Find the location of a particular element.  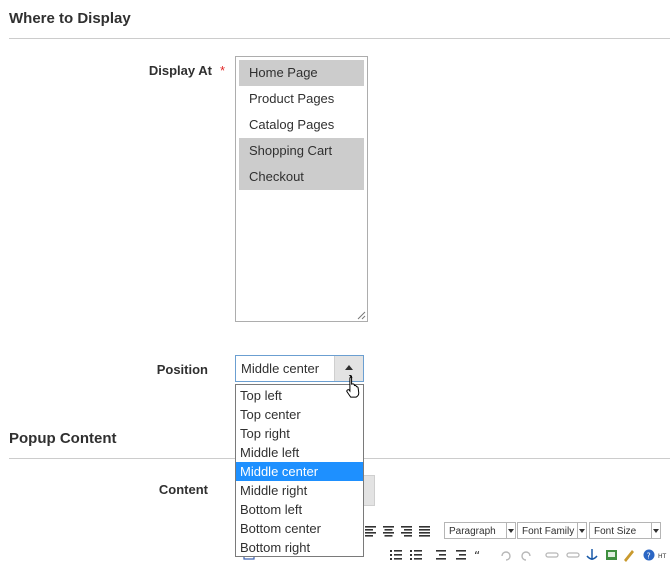

display-at-option-product-pages: Product Pages is located at coordinates (301, 99).